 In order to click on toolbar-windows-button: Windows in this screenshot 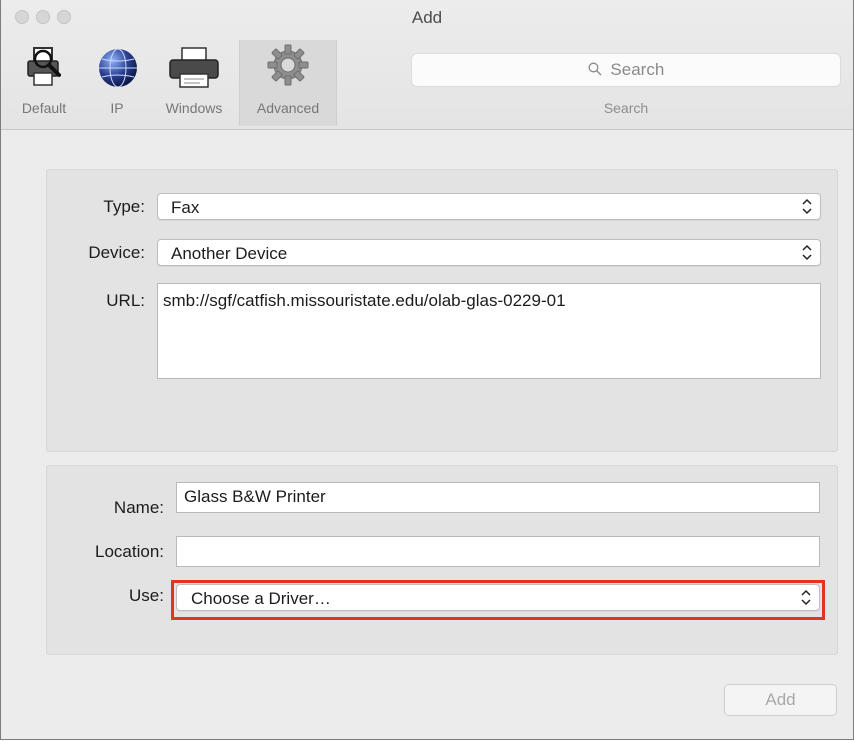, I will do `click(194, 83)`.